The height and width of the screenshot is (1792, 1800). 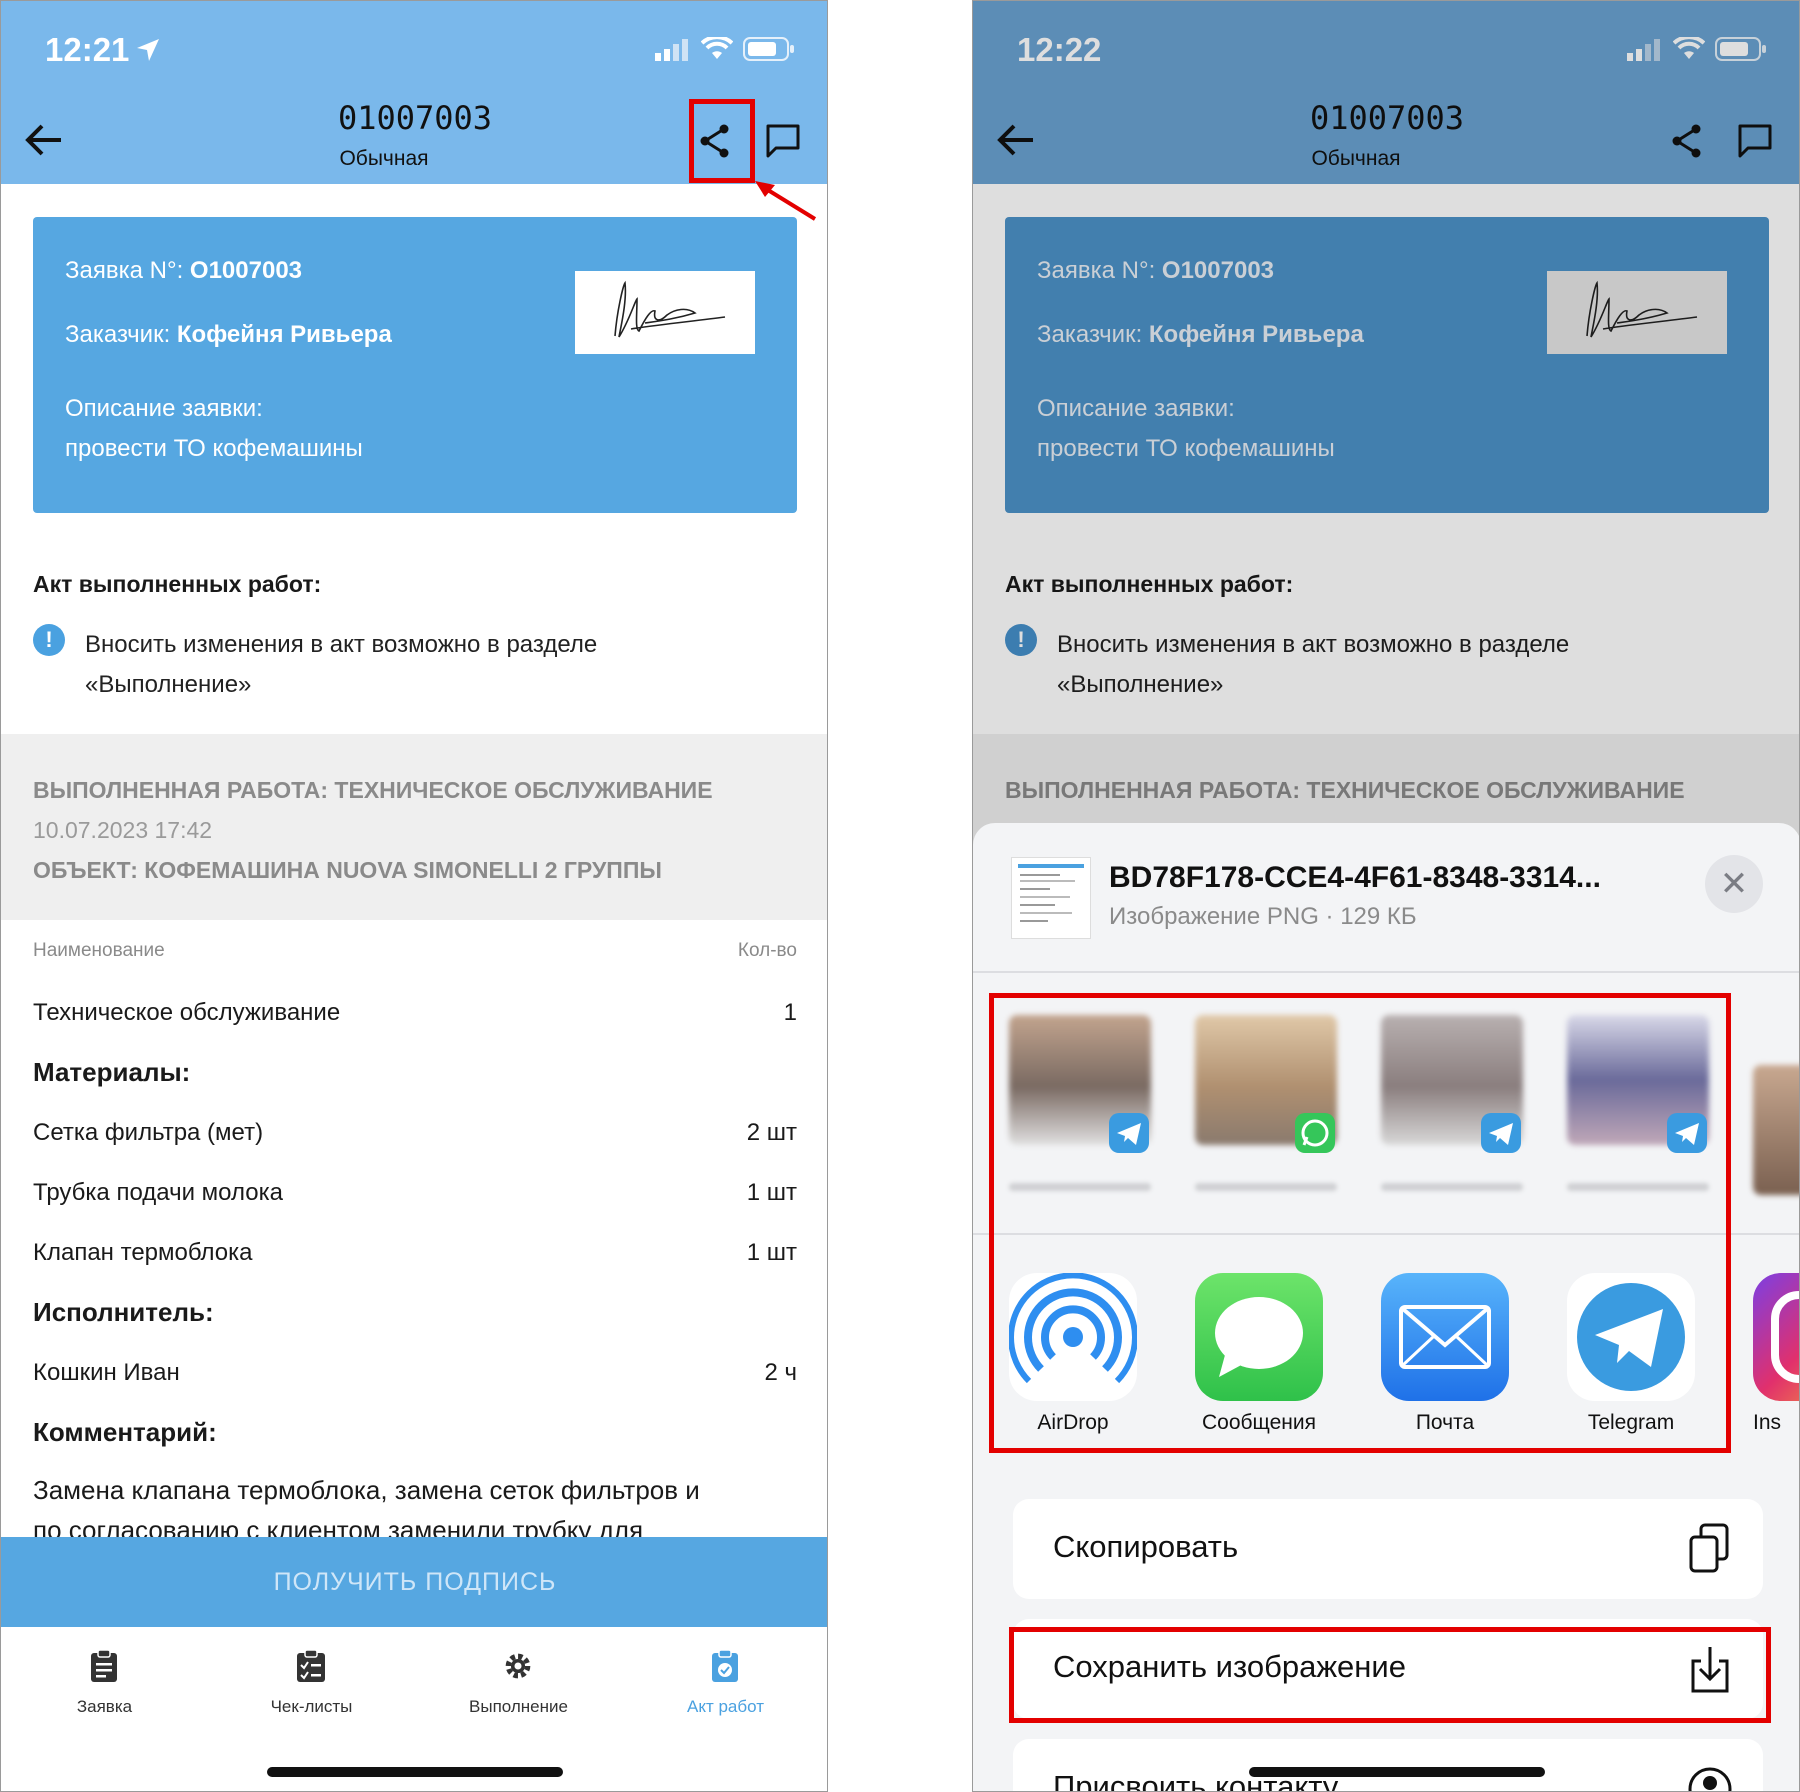 What do you see at coordinates (228, 334) in the screenshot?
I see `customer-line: Заказчик: Кофейня Ривьера` at bounding box center [228, 334].